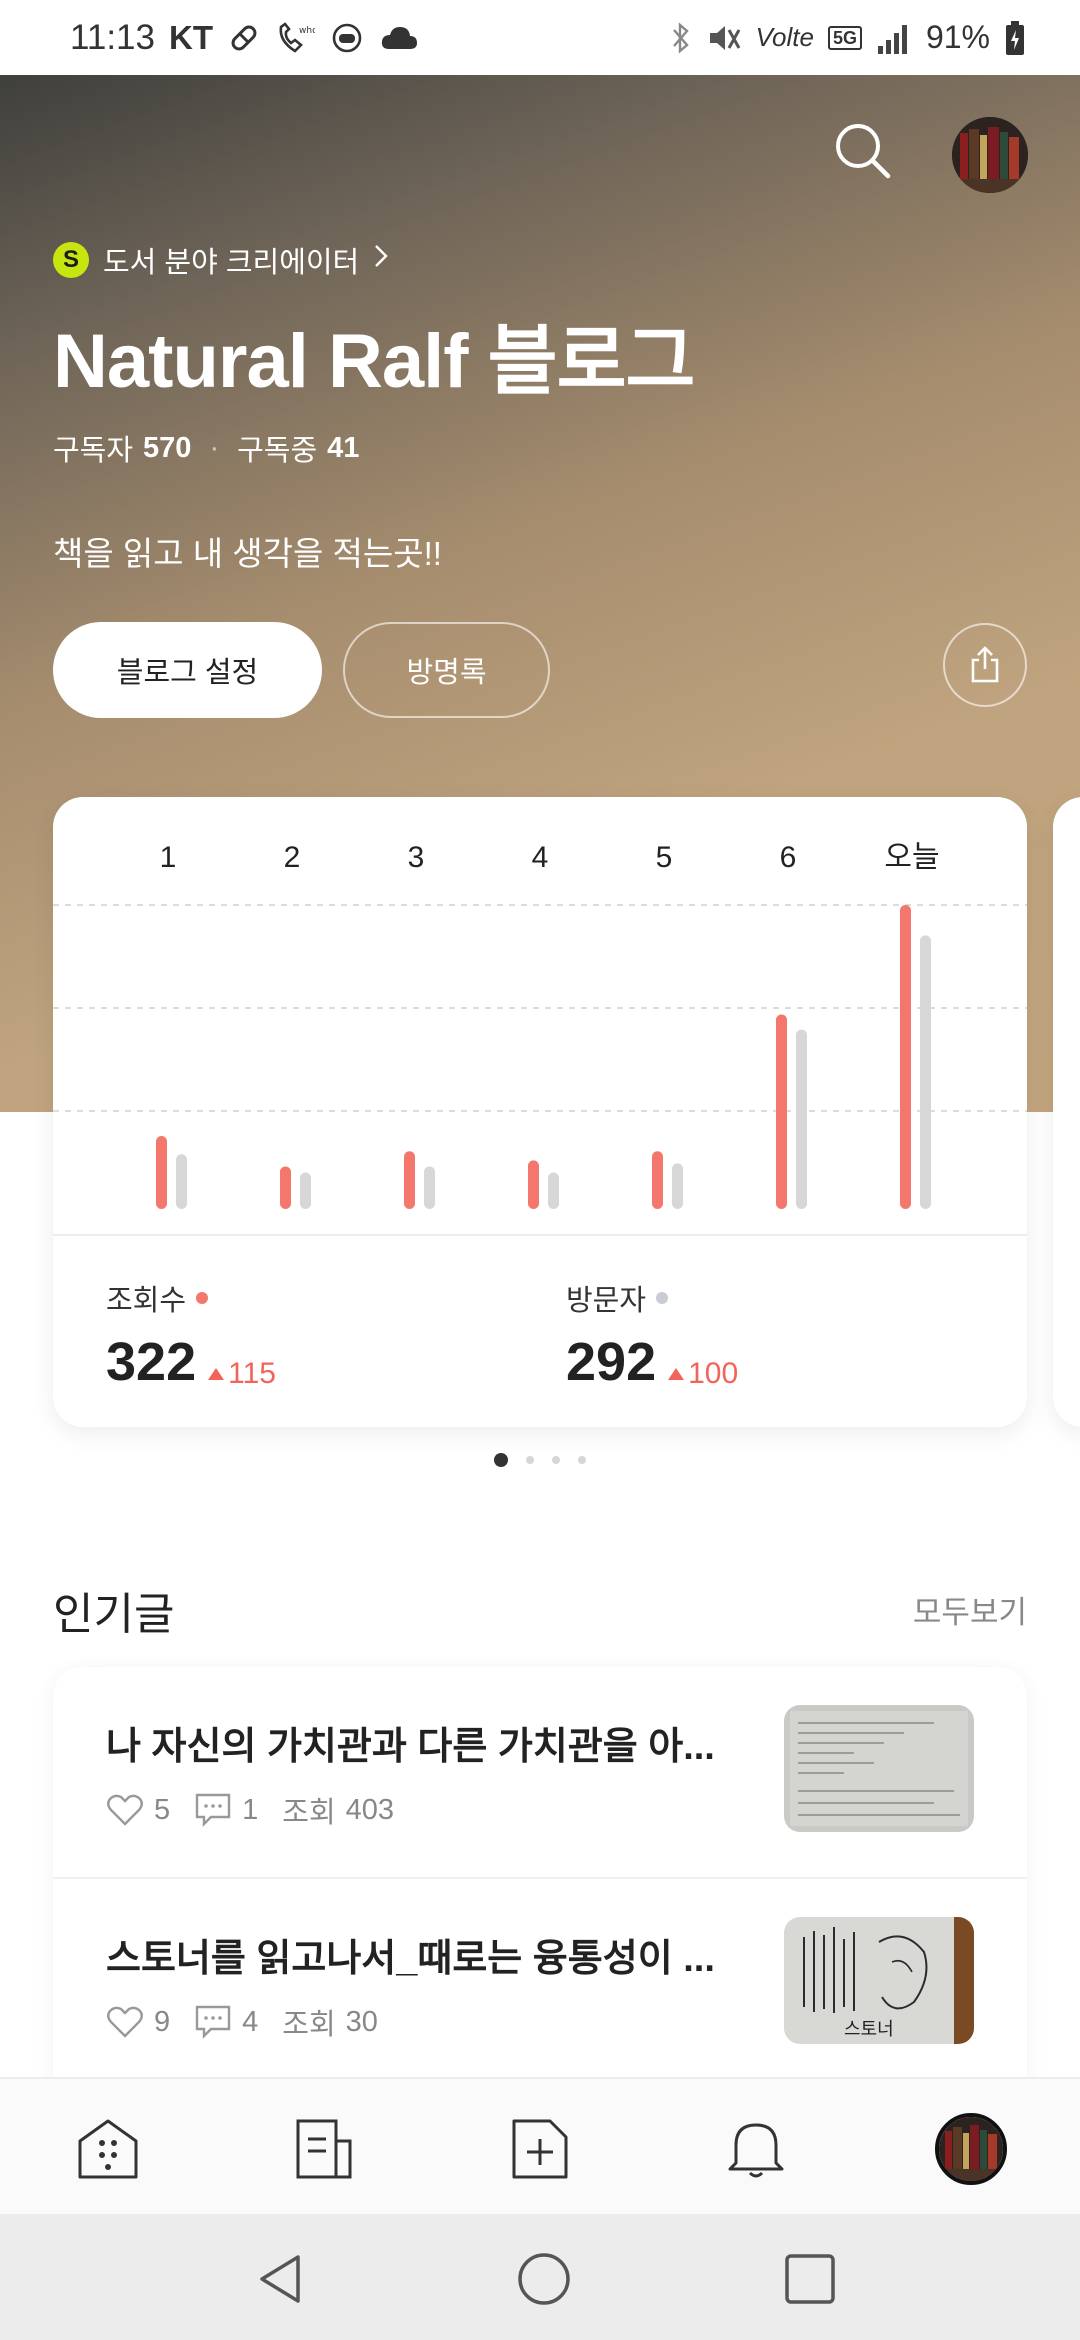 The height and width of the screenshot is (2340, 1080). Describe the element at coordinates (540, 1984) in the screenshot. I see `post-item: 스토너를 읽고나서_때로는 융통성이 ... 9 4 조회 30 스토너` at that location.